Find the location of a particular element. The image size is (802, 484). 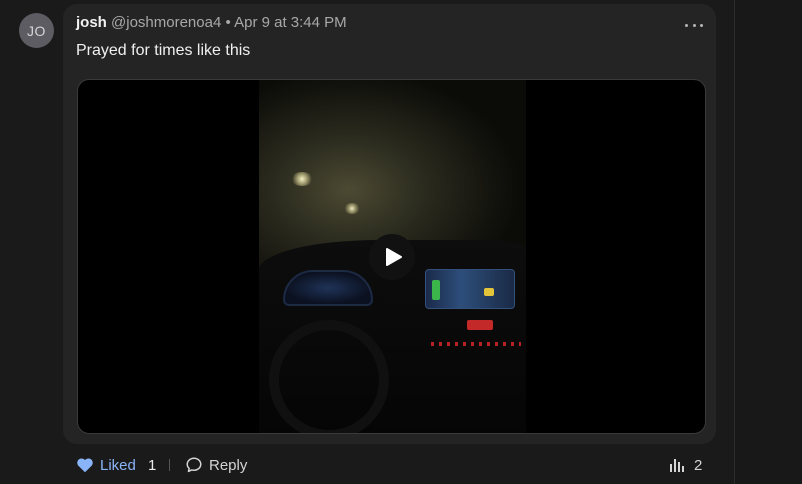

liked-label: Liked is located at coordinates (118, 465).